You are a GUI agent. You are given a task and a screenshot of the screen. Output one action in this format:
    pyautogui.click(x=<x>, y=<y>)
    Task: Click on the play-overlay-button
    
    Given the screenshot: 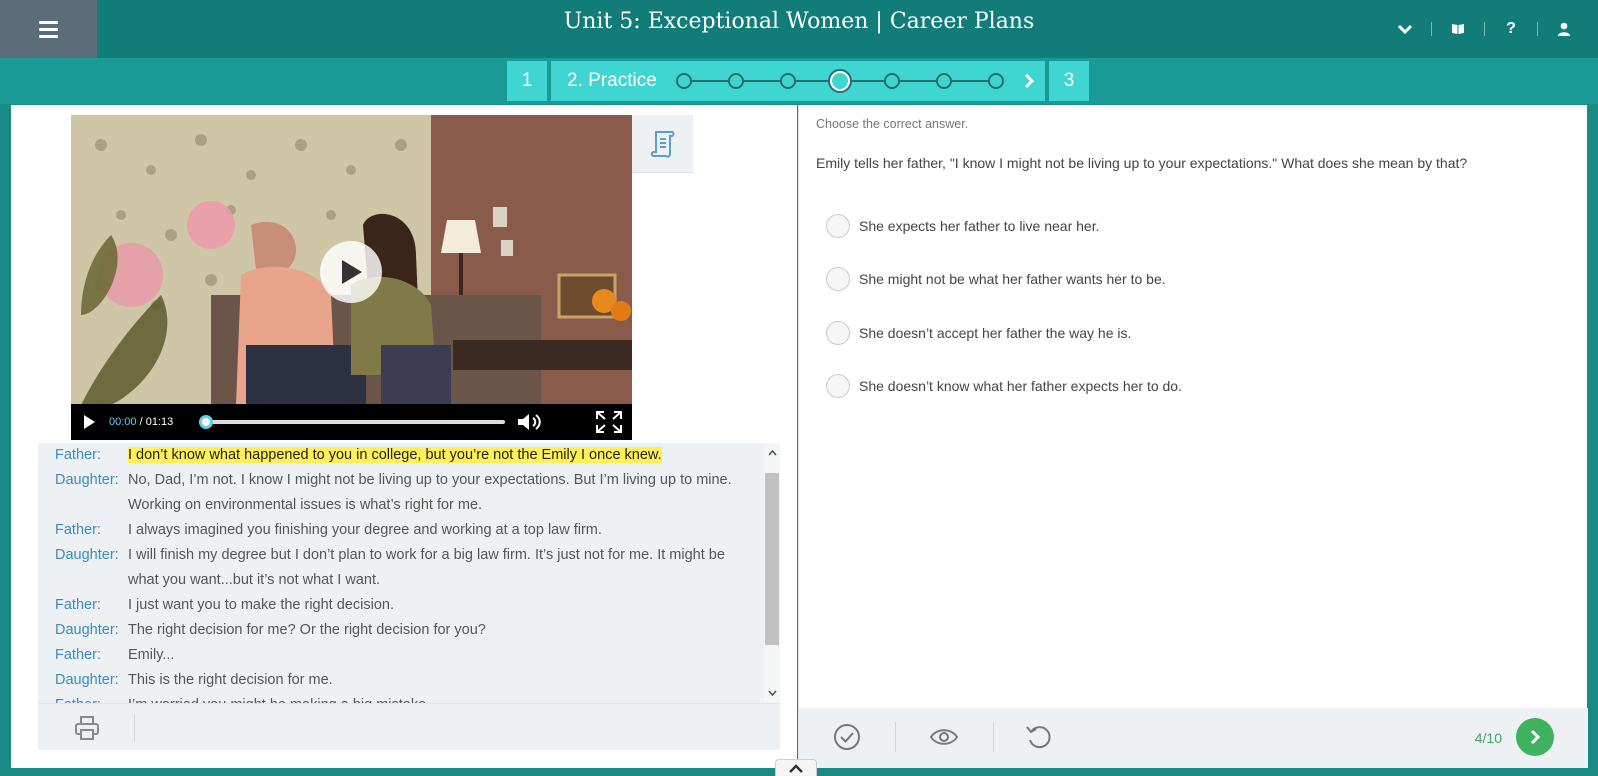 What is the action you would take?
    pyautogui.click(x=351, y=272)
    